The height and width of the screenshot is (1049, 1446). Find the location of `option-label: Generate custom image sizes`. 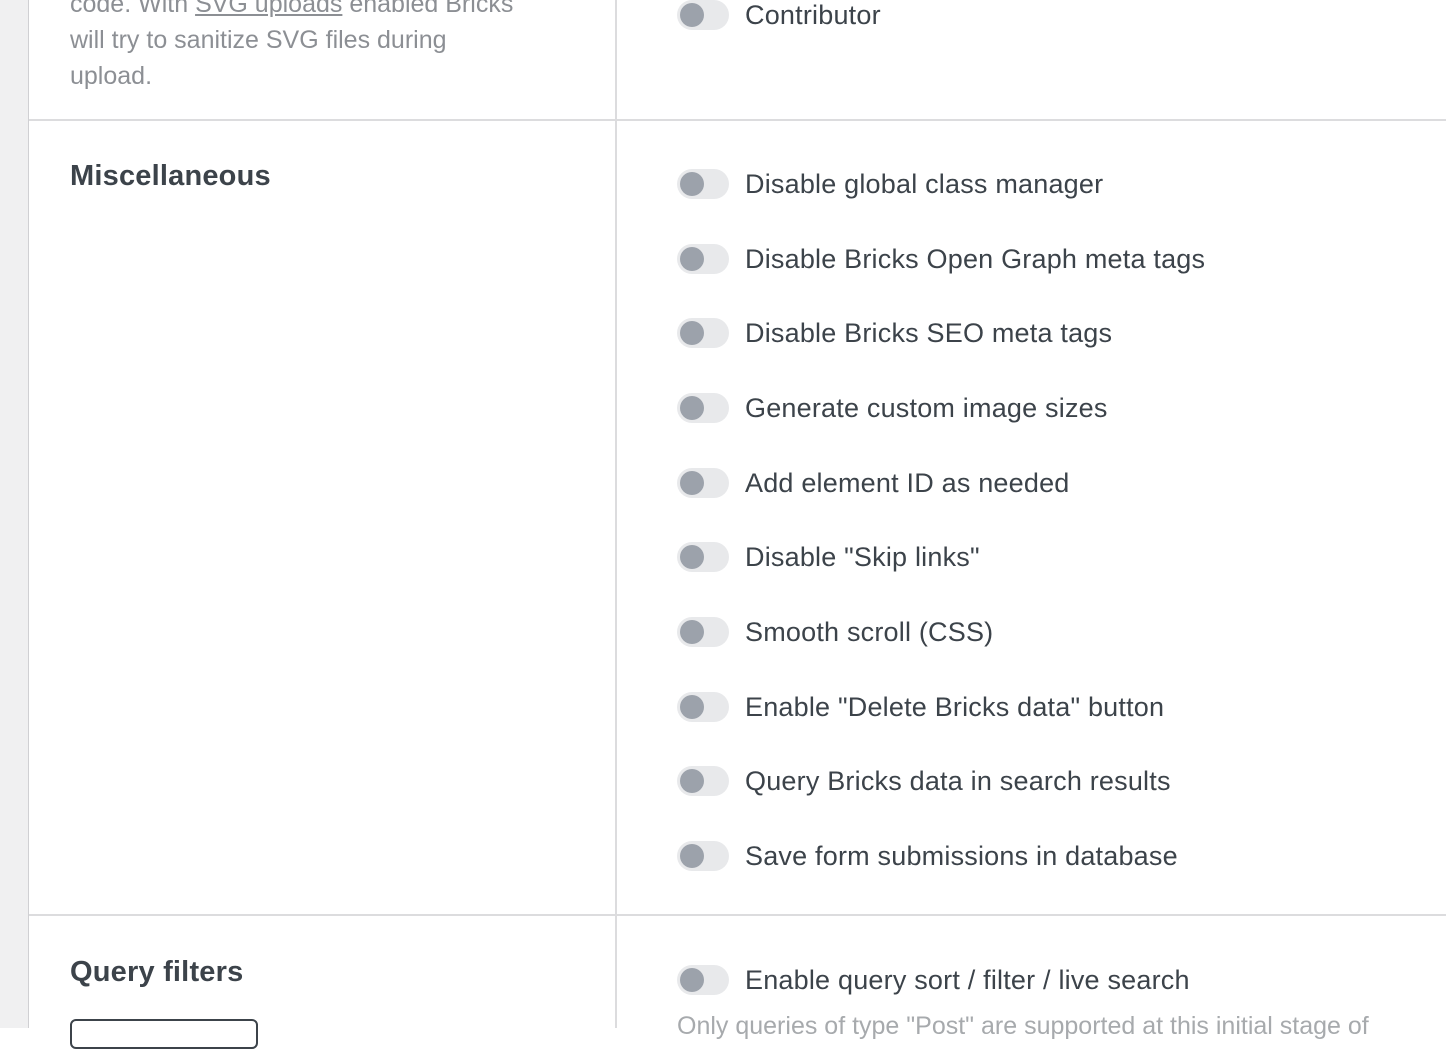

option-label: Generate custom image sizes is located at coordinates (926, 407).